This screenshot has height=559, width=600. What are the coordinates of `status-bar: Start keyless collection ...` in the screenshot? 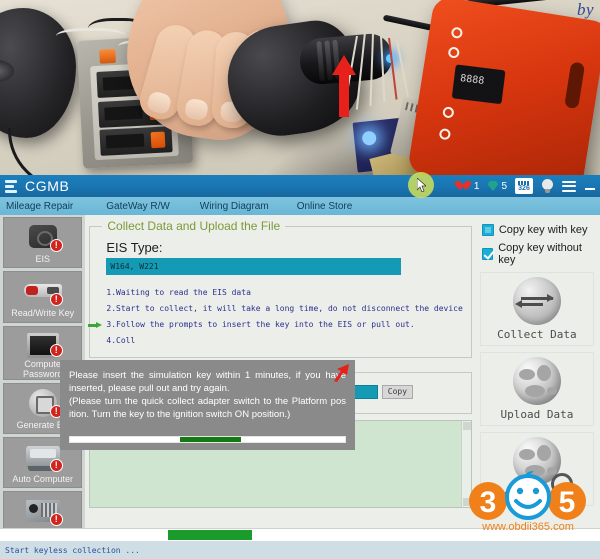 It's located at (300, 550).